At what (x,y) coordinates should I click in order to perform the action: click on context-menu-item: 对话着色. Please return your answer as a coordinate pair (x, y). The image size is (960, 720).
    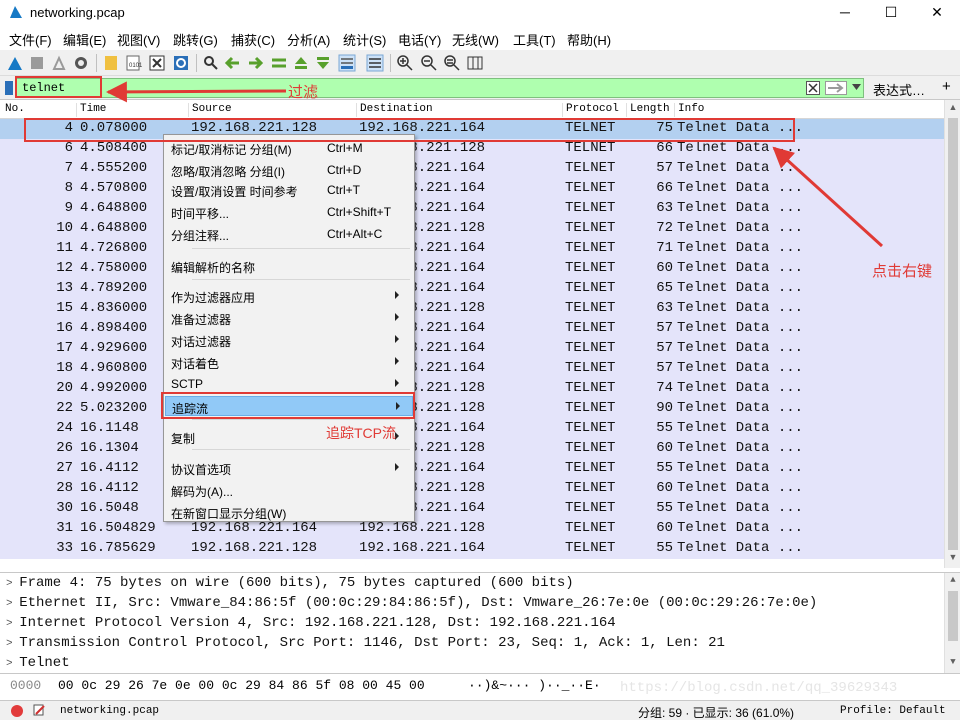
    Looking at the image, I should click on (289, 362).